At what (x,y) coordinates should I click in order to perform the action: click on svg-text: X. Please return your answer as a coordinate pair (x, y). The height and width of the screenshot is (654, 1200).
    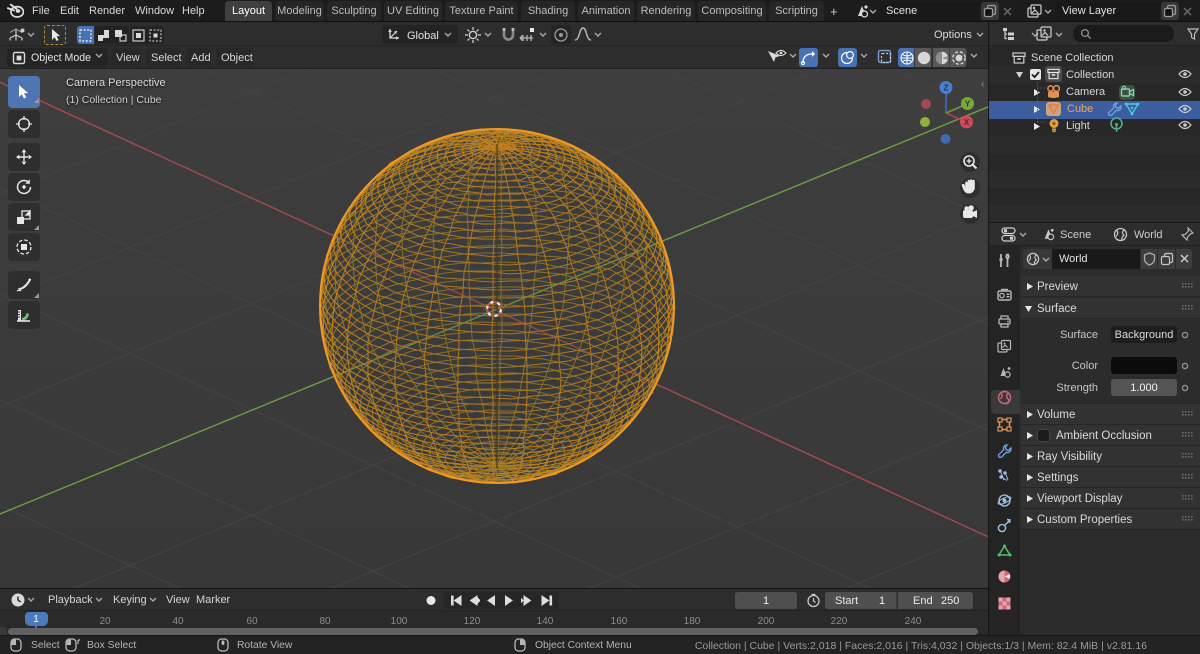
    Looking at the image, I should click on (967, 122).